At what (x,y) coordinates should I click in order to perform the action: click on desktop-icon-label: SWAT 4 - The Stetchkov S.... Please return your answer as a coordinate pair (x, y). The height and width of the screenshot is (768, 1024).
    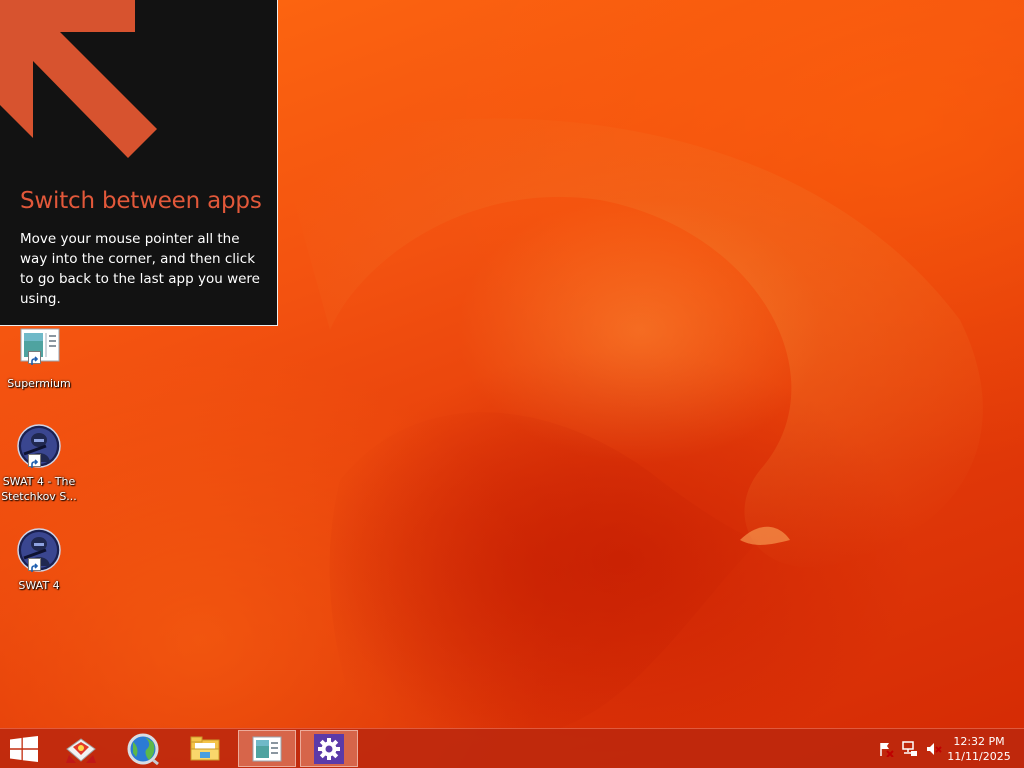
    Looking at the image, I should click on (39, 489).